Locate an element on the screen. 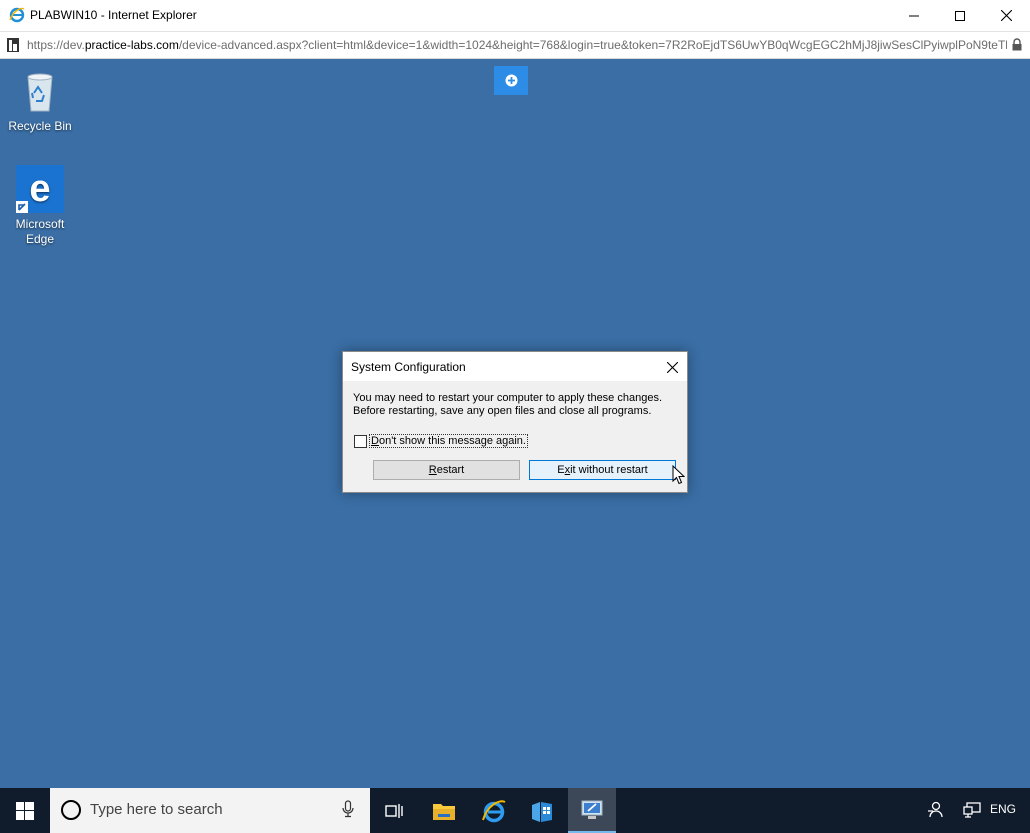 Image resolution: width=1030 pixels, height=833 pixels. restart-button: Restart is located at coordinates (446, 470).